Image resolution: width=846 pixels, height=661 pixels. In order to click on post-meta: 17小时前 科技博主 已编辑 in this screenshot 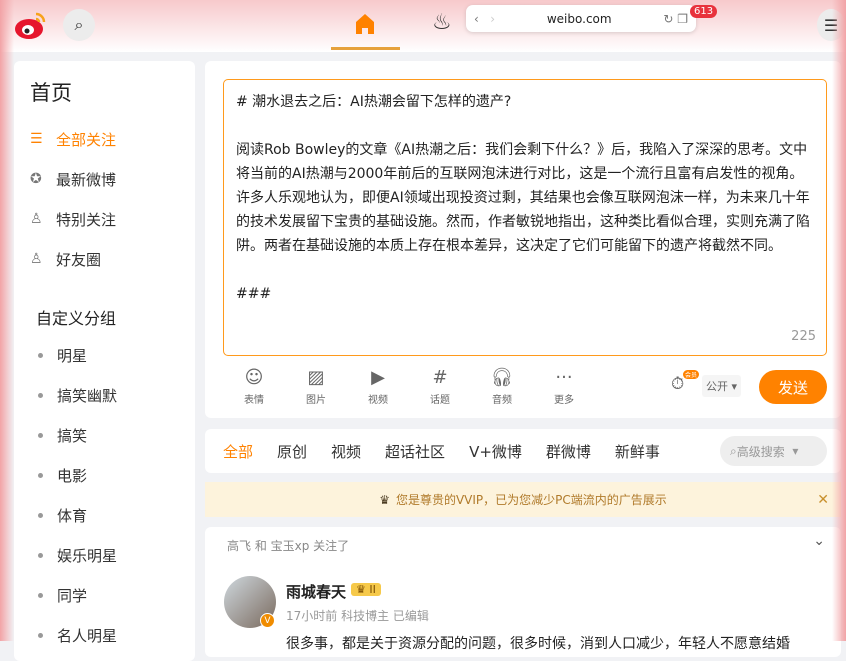, I will do `click(357, 616)`.